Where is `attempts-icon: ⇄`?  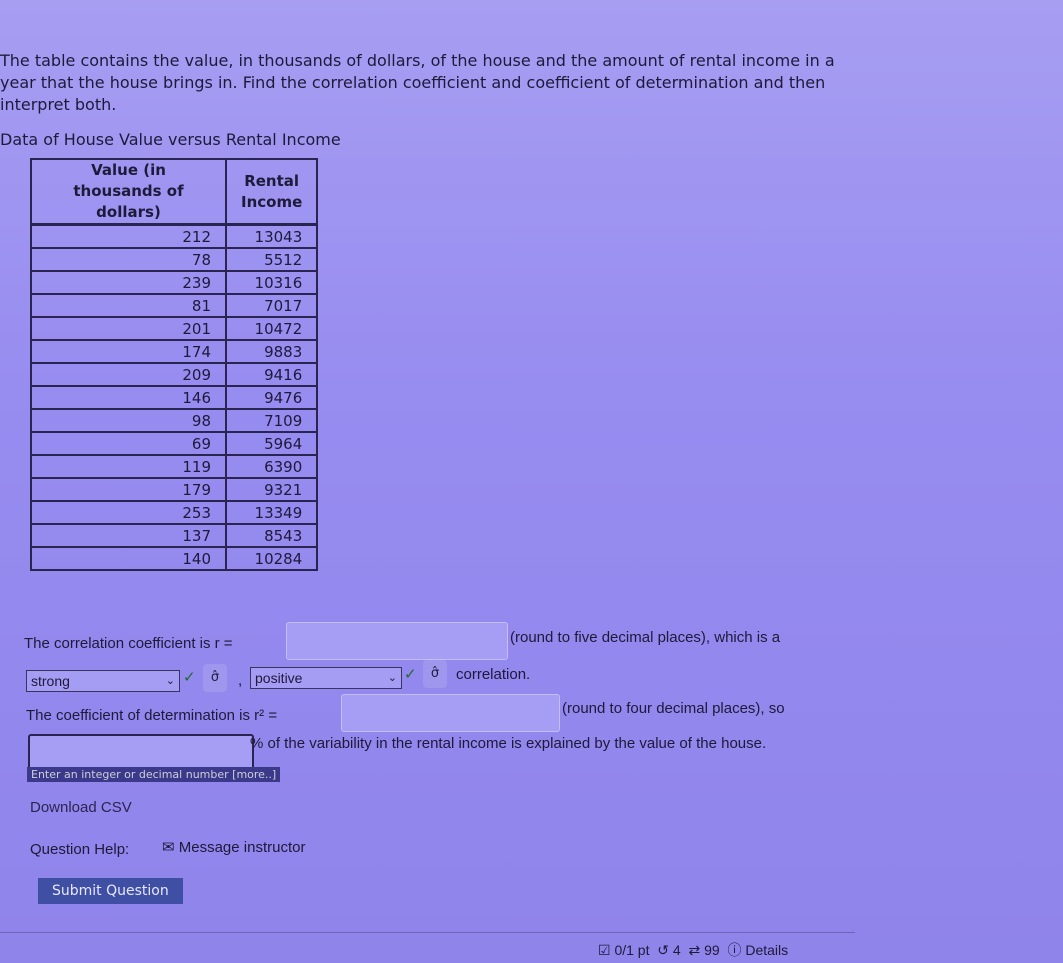 attempts-icon: ⇄ is located at coordinates (694, 950).